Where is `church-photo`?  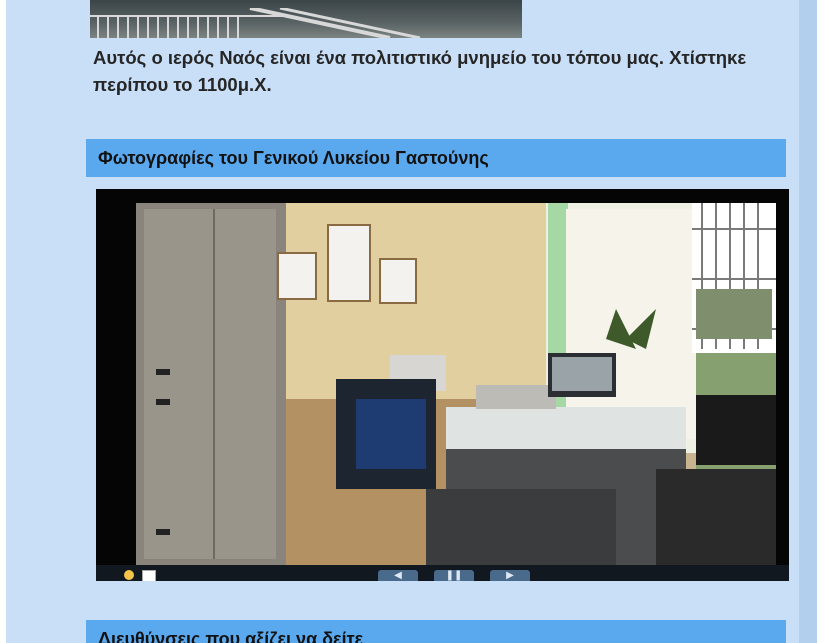
church-photo is located at coordinates (306, 19).